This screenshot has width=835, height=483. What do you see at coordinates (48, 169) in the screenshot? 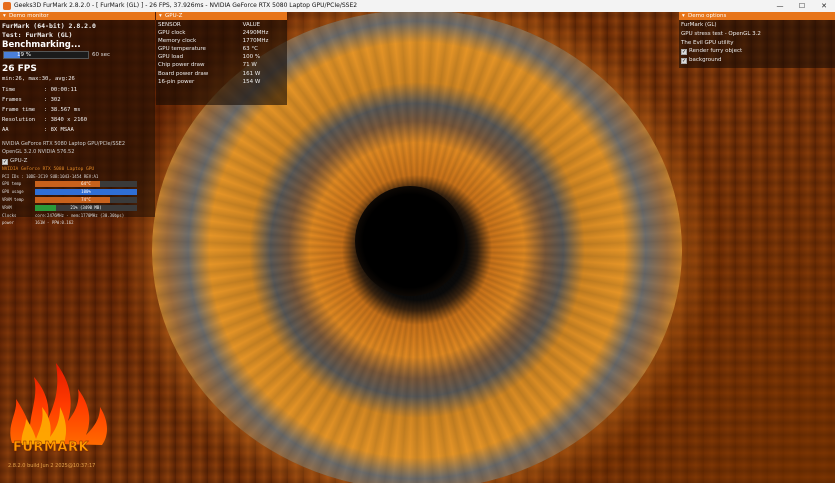
I see `gpuz-gpu-name: NVIDIA GeForce RTX 5080 Laptop GPU` at bounding box center [48, 169].